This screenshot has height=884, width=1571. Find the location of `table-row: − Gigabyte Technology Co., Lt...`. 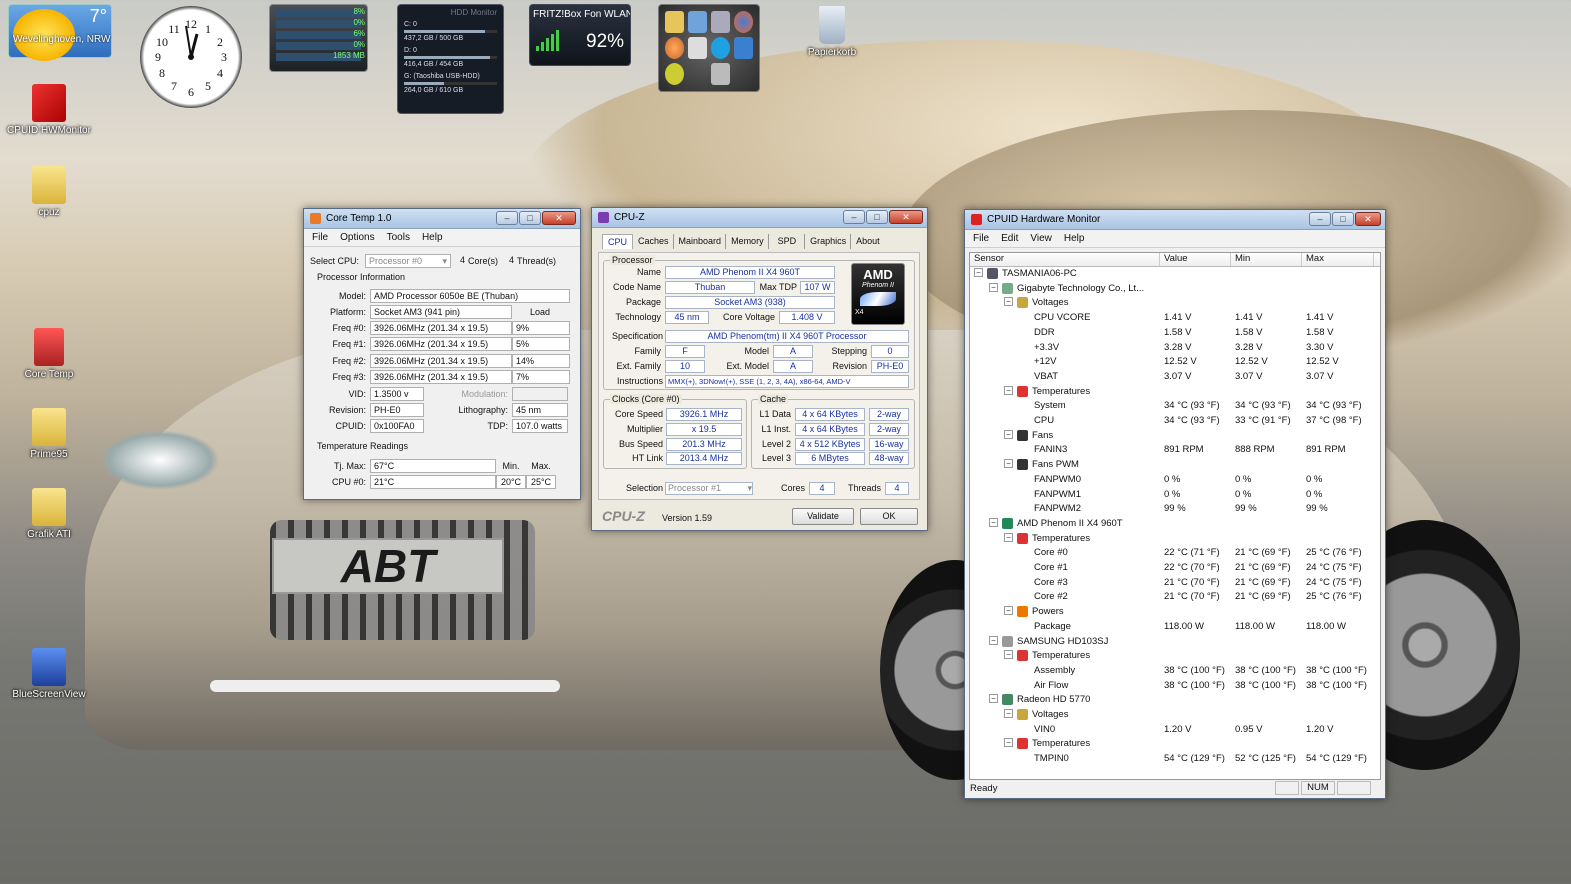

table-row: − Gigabyte Technology Co., Lt... is located at coordinates (1175, 289).